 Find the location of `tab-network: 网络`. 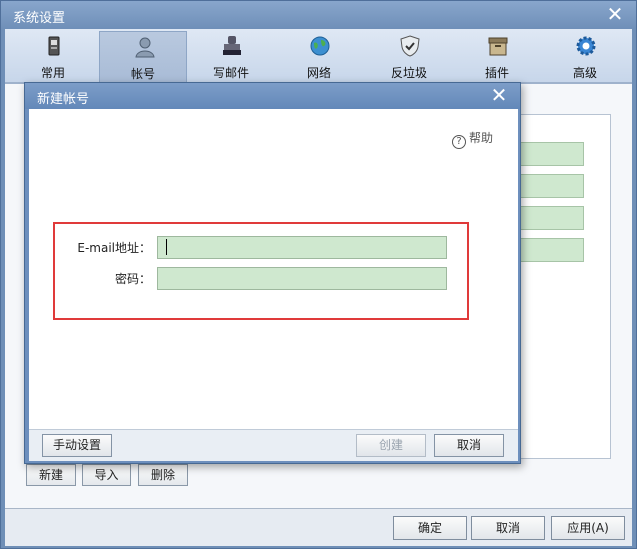

tab-network: 网络 is located at coordinates (319, 57).